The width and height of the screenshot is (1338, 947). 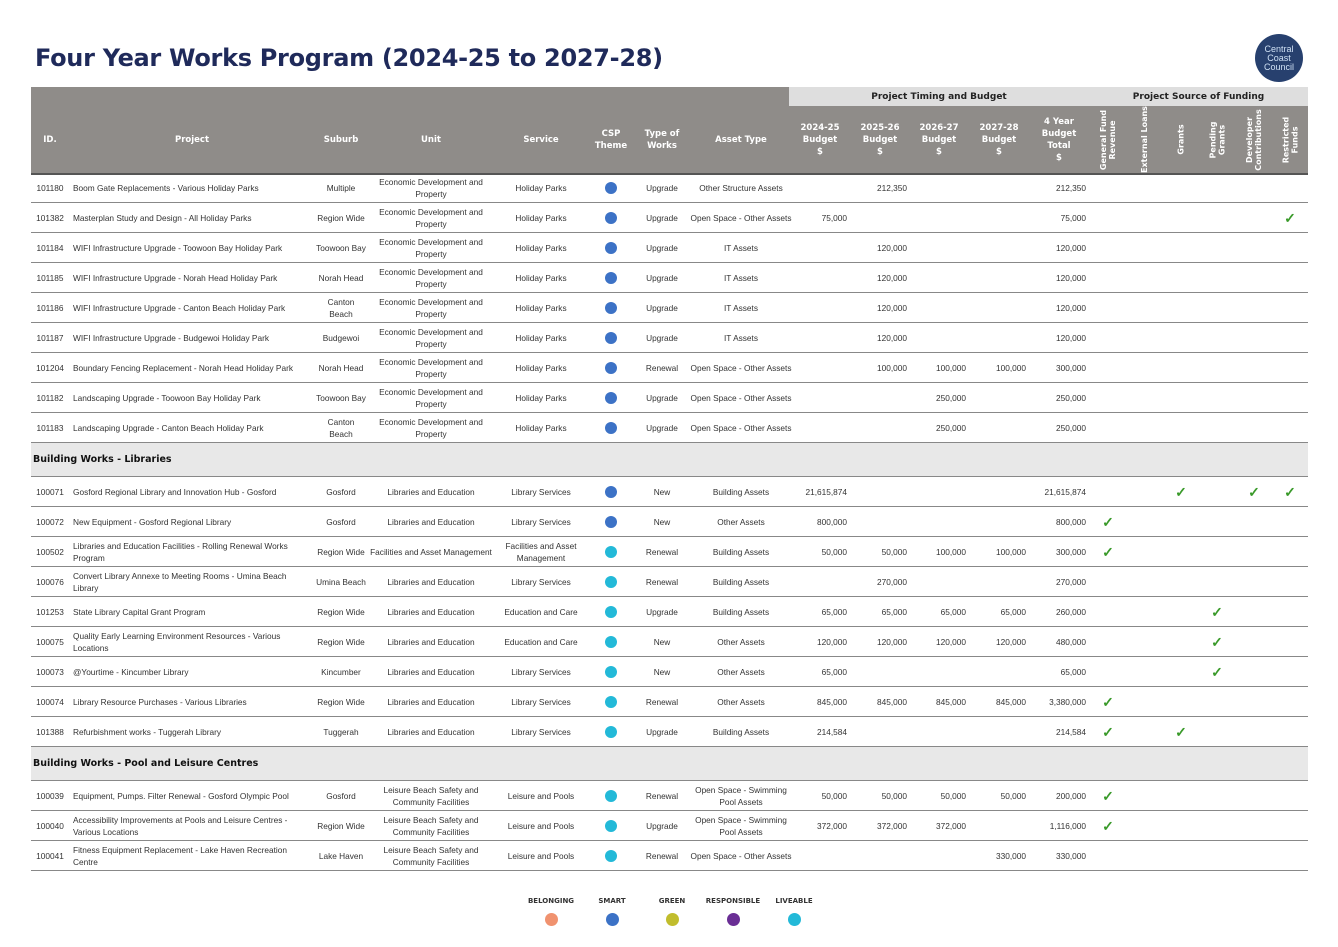 I want to click on legend-item-belonging: BELONGING, so click(x=551, y=911).